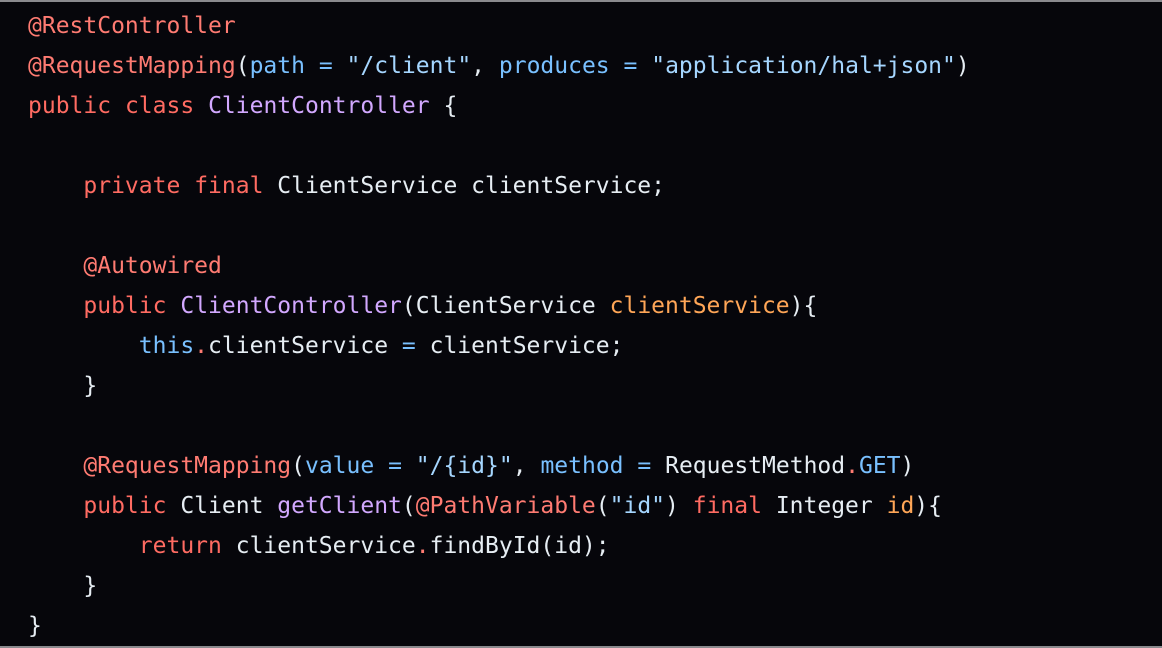  What do you see at coordinates (166, 346) in the screenshot?
I see `code-token: this` at bounding box center [166, 346].